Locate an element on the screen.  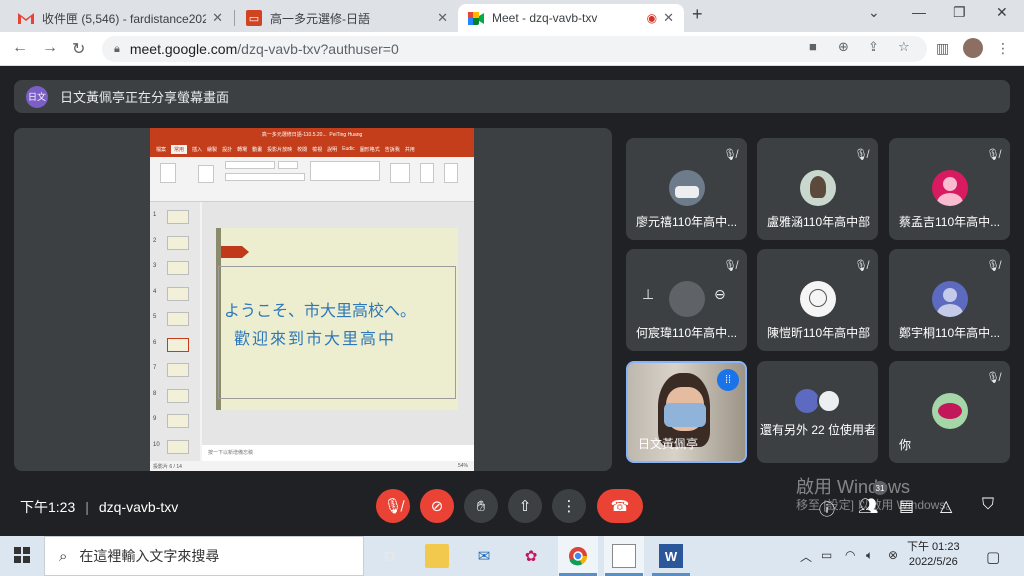
wifi-icon: ◠ is located at coordinates (850, 555).